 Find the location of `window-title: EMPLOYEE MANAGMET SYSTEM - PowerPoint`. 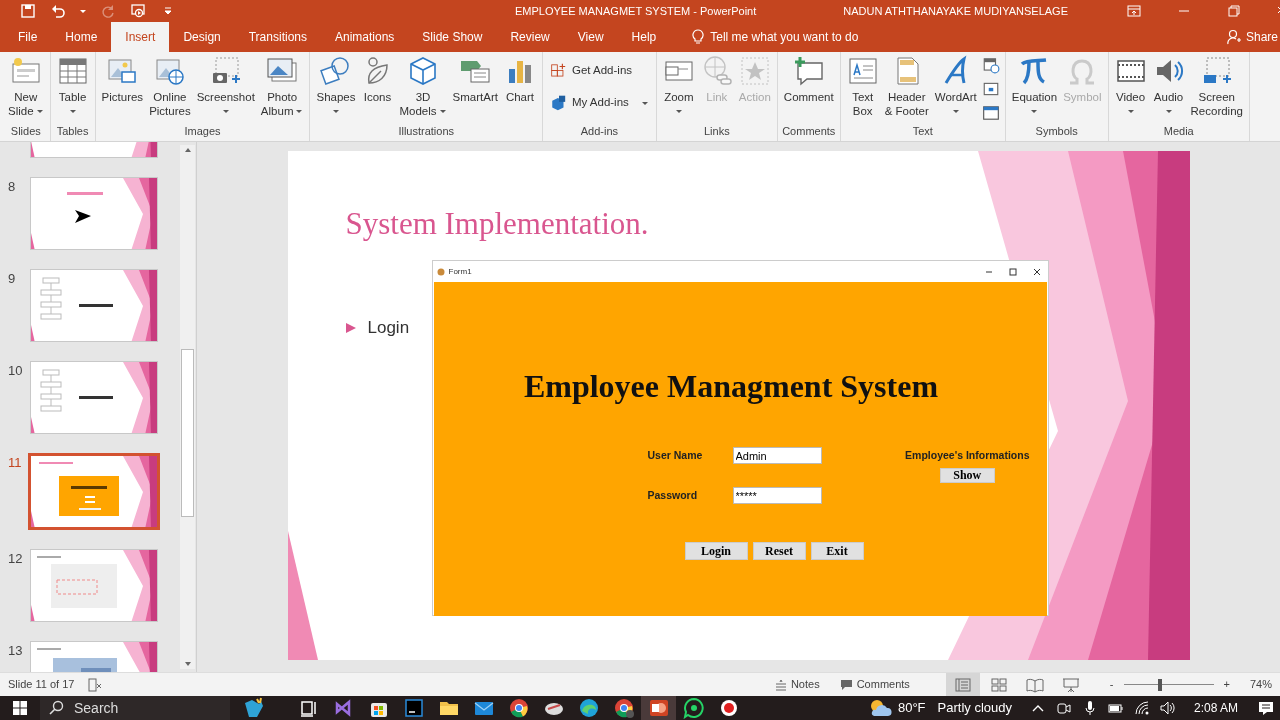

window-title: EMPLOYEE MANAGMET SYSTEM - PowerPoint is located at coordinates (636, 11).